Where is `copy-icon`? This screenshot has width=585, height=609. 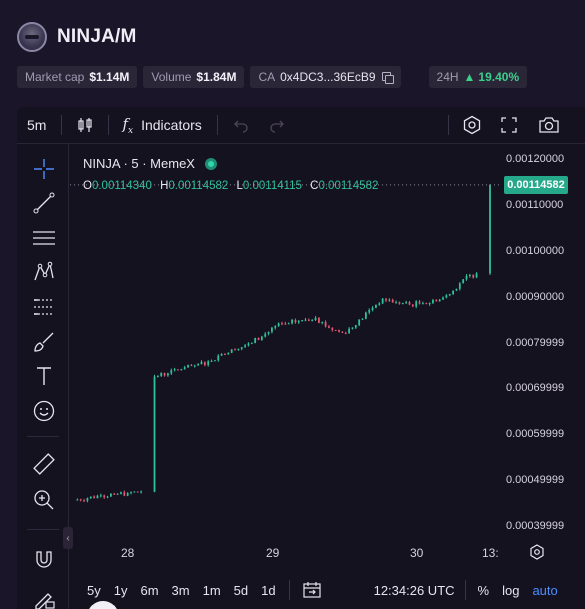 copy-icon is located at coordinates (387, 77).